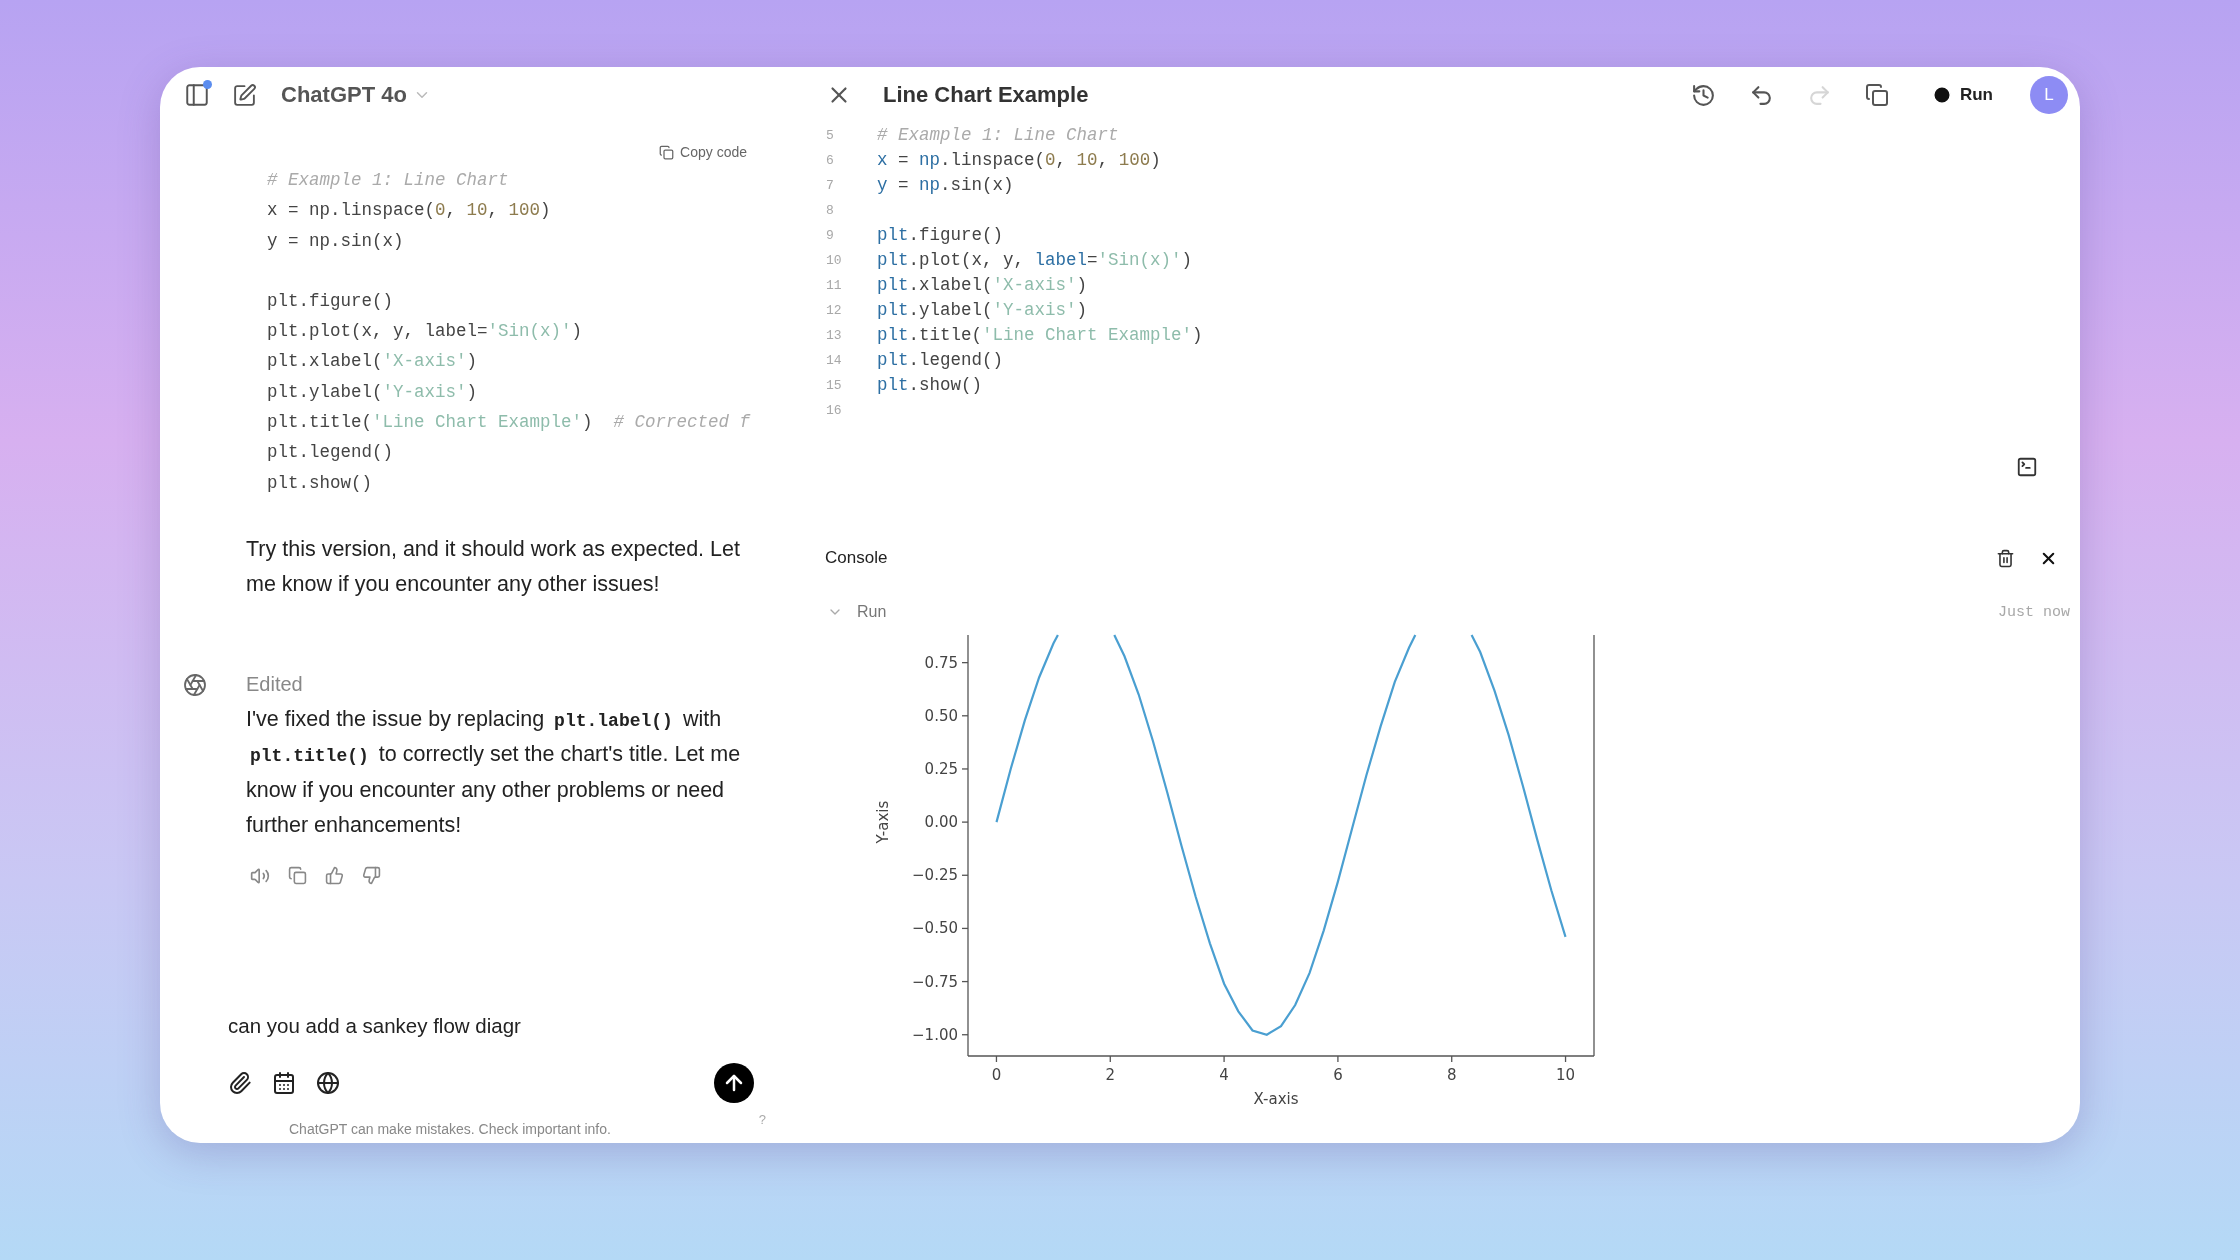  I want to click on console-title: Console, so click(856, 558).